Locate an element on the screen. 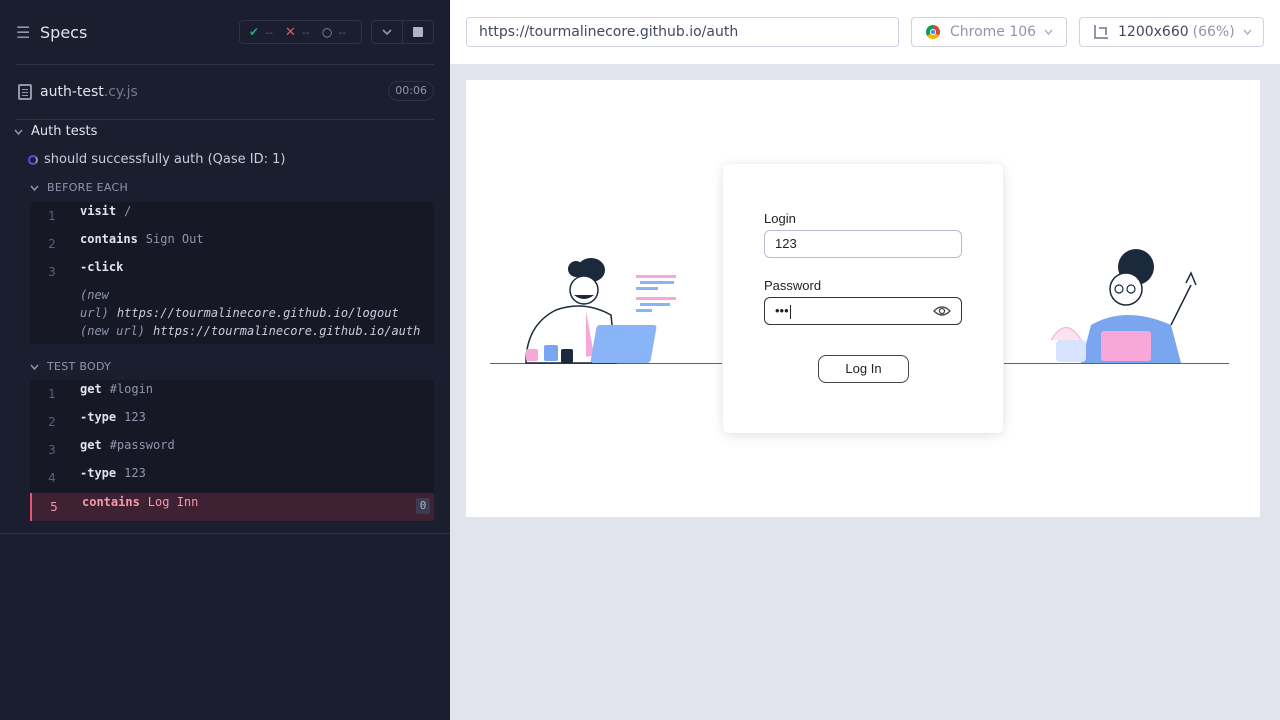 This screenshot has height=720, width=1280. stop-icon is located at coordinates (418, 32).